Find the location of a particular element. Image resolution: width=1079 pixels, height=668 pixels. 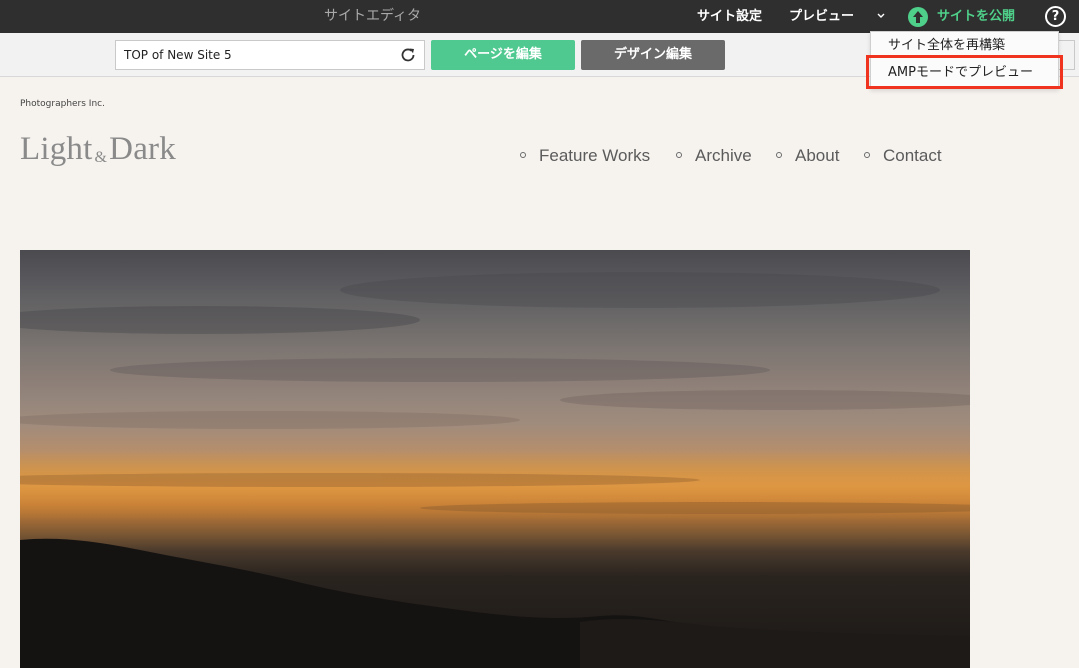

site-logo: Light &Dark is located at coordinates (98, 149).